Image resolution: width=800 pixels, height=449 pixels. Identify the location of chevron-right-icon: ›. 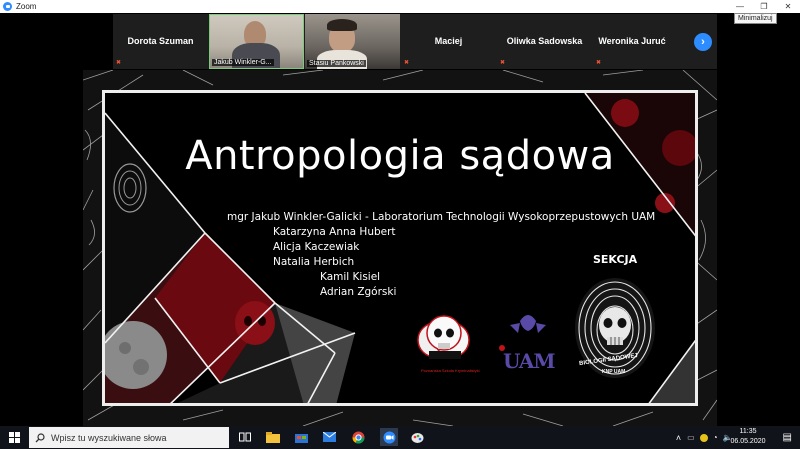
(703, 42).